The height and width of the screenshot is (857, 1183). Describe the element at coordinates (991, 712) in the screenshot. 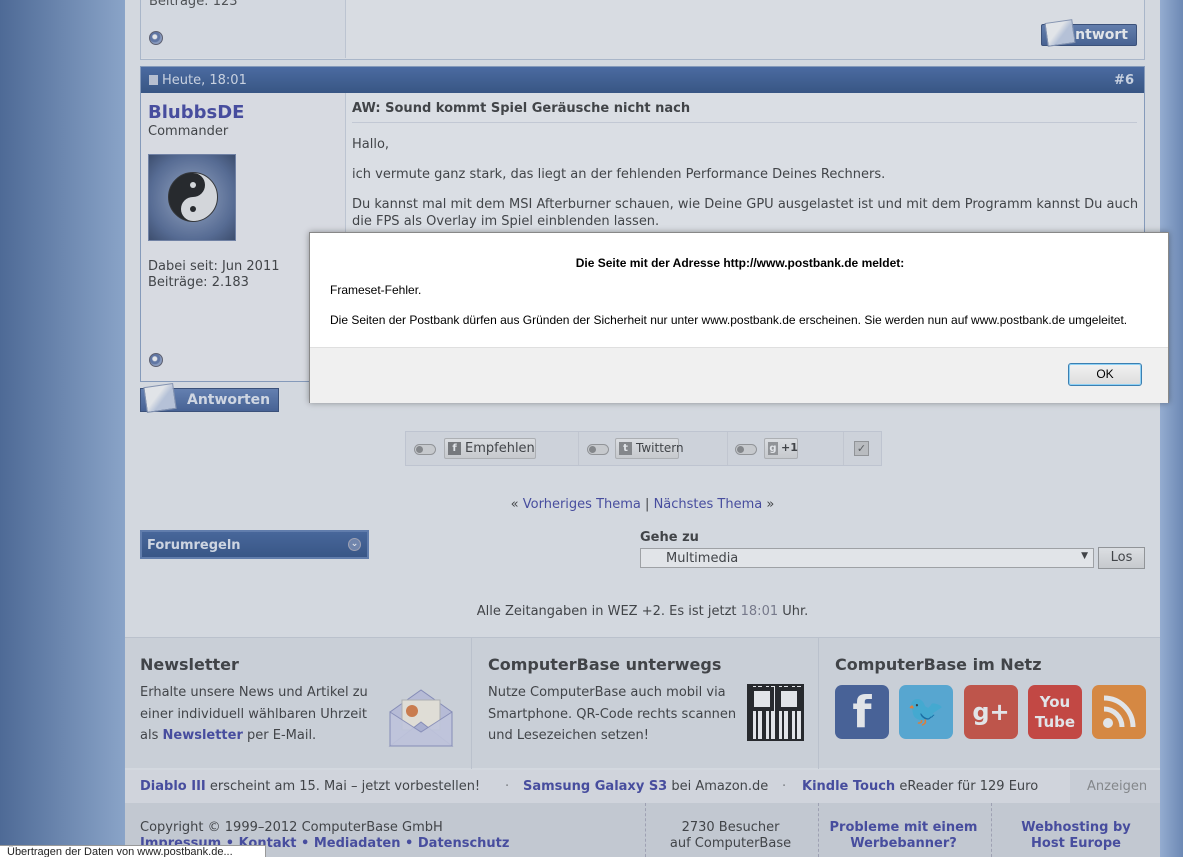

I see `google-plus-icon: g+` at that location.